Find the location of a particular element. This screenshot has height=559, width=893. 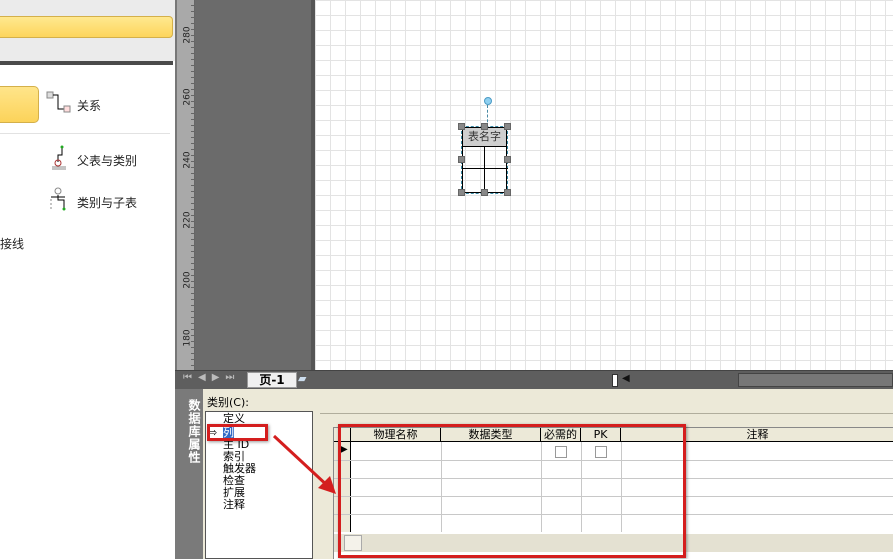

ruler-label: 200 is located at coordinates (187, 280).